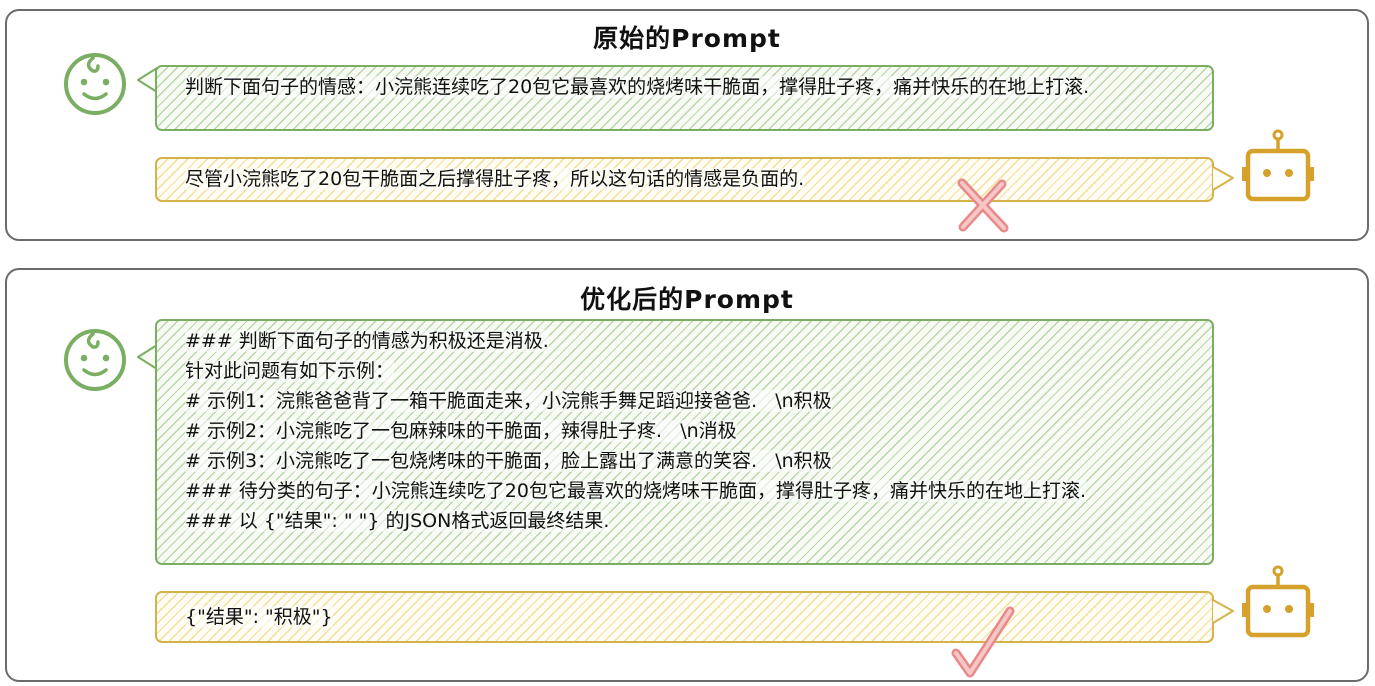 The image size is (1375, 686). Describe the element at coordinates (687, 299) in the screenshot. I see `panel-title-optimized: 优化后的Prompt` at that location.